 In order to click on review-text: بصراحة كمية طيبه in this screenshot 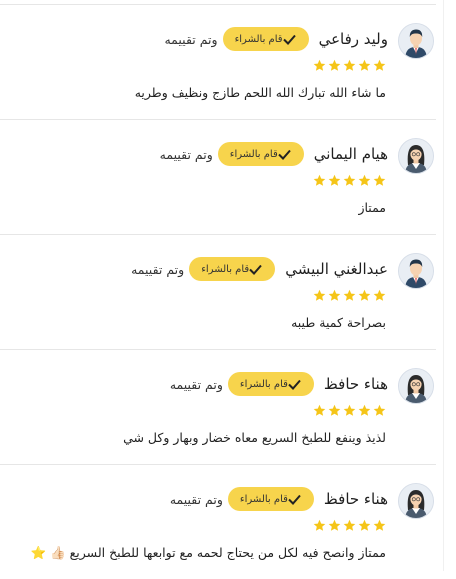, I will do `click(338, 322)`.